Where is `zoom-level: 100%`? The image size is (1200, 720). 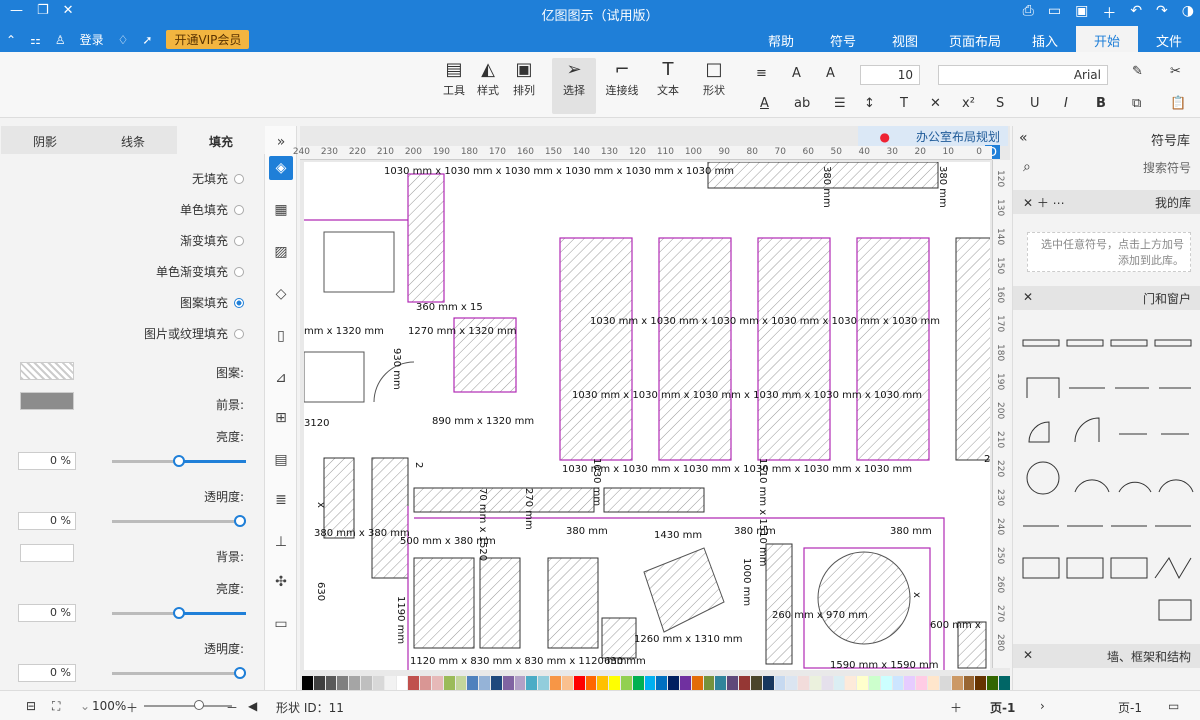
zoom-level: 100% is located at coordinates (109, 706).